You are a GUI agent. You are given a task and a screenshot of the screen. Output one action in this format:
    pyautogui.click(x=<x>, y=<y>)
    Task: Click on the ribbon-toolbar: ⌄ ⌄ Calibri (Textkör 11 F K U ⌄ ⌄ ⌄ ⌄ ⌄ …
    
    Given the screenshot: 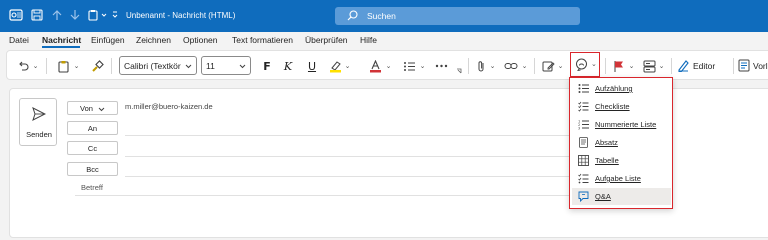 What is the action you would take?
    pyautogui.click(x=387, y=65)
    